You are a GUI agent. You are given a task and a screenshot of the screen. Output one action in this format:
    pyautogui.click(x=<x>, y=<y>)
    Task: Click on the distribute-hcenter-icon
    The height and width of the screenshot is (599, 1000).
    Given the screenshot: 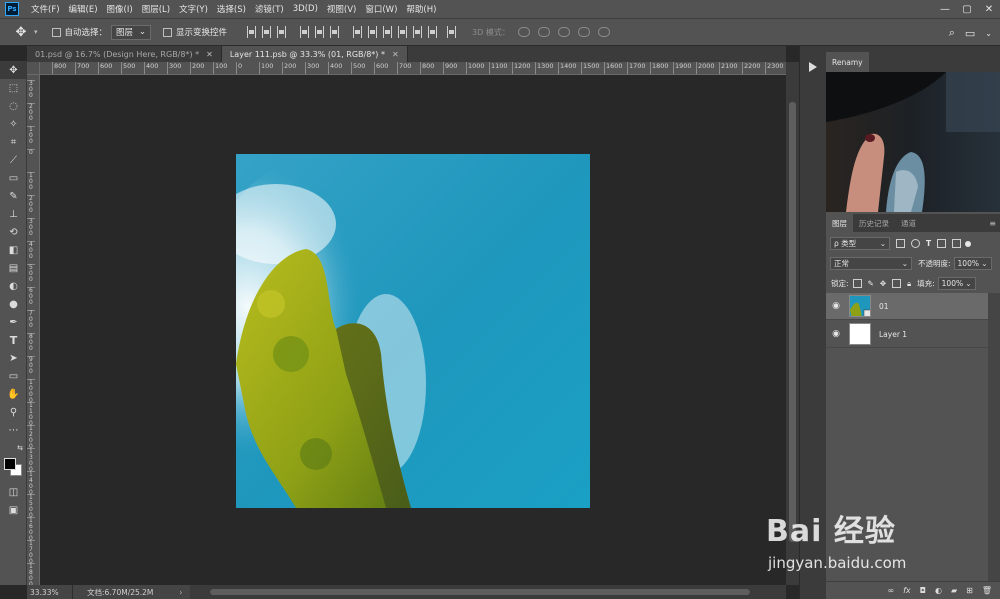 What is the action you would take?
    pyautogui.click(x=418, y=32)
    